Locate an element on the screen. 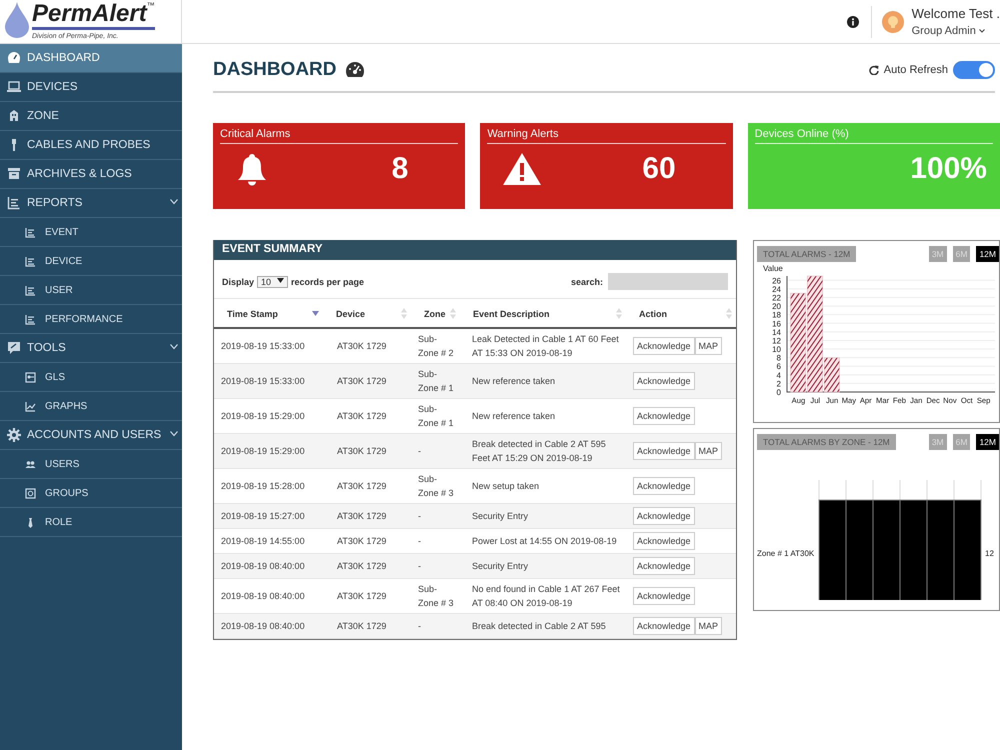  tick-label: 4 is located at coordinates (778, 375).